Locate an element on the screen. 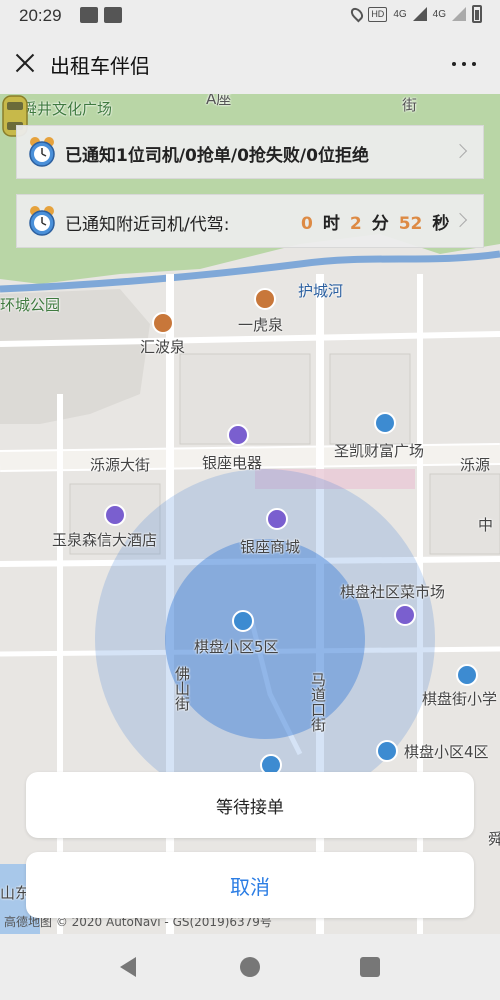 This screenshot has height=1000, width=500. map-label-madaokou: 马道口街 is located at coordinates (318, 702).